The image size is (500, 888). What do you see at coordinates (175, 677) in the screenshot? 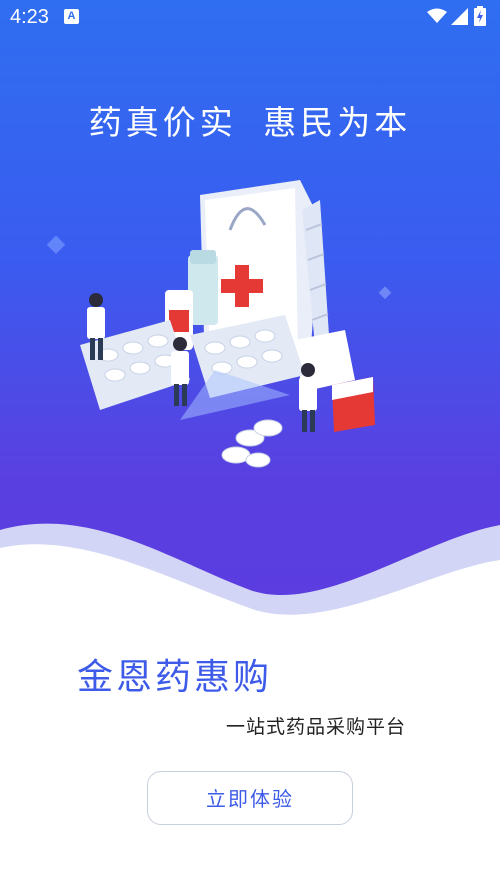
I see `brand-name: 金恩药惠购` at bounding box center [175, 677].